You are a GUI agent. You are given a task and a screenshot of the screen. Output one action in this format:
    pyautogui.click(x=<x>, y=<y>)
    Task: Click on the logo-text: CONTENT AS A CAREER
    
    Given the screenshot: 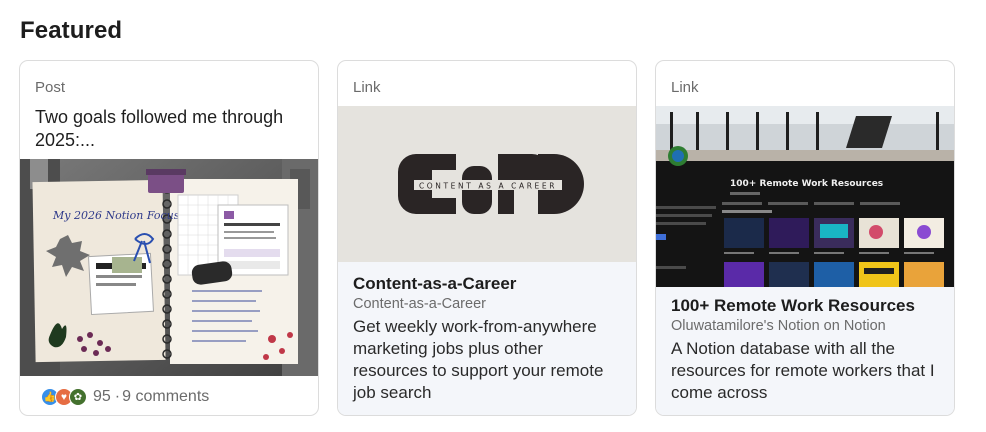 What is the action you would take?
    pyautogui.click(x=488, y=186)
    